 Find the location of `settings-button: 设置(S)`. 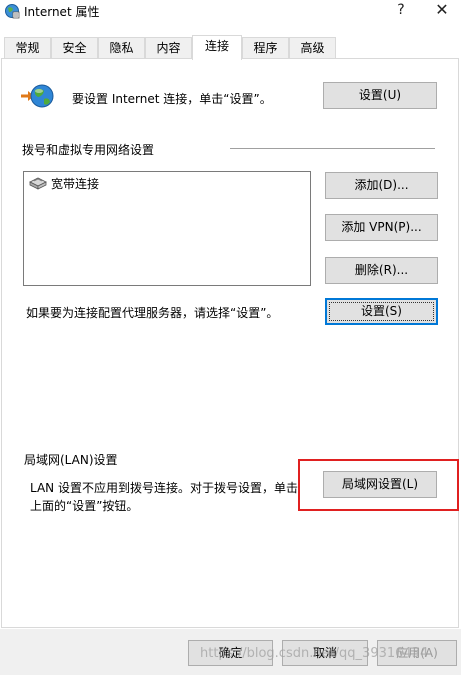

settings-button: 设置(S) is located at coordinates (381, 311).